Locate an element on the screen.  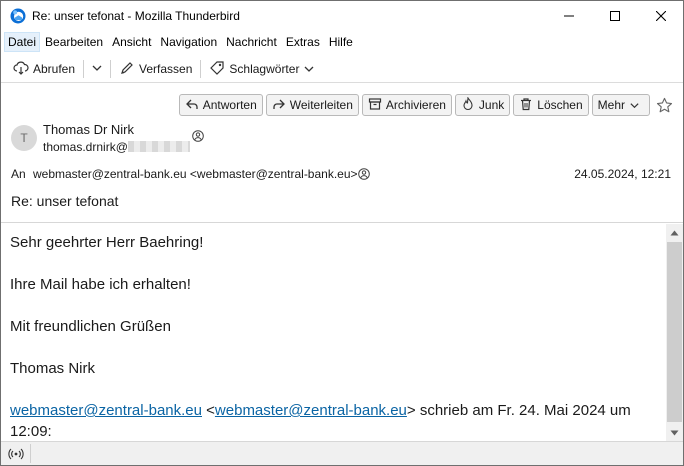
sender-avatar: T is located at coordinates (24, 138).